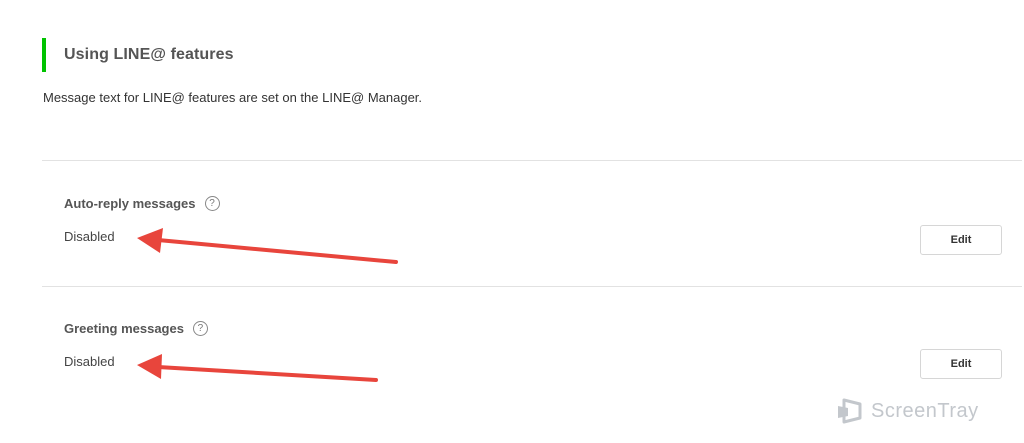  Describe the element at coordinates (533, 350) in the screenshot. I see `setting-row-greeting: Greeting messages ? Disabled Edit` at that location.